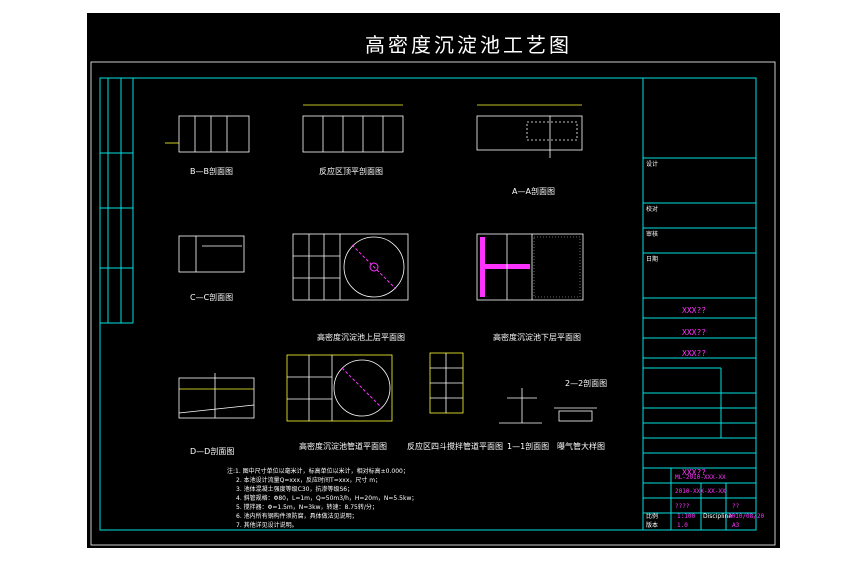 The width and height of the screenshot is (867, 562). Describe the element at coordinates (353, 140) in the screenshot. I see `view-plan-section: 反应区顶平剖面图` at that location.